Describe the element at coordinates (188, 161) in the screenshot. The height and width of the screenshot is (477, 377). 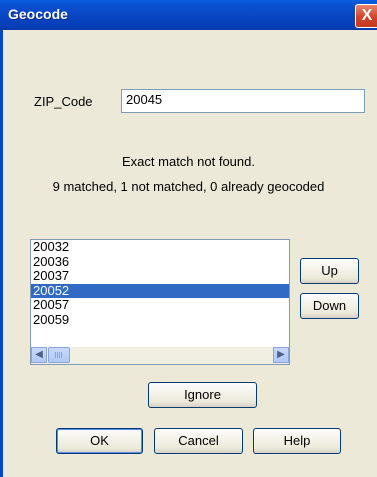
I see `status-message: Exact match not found.` at that location.